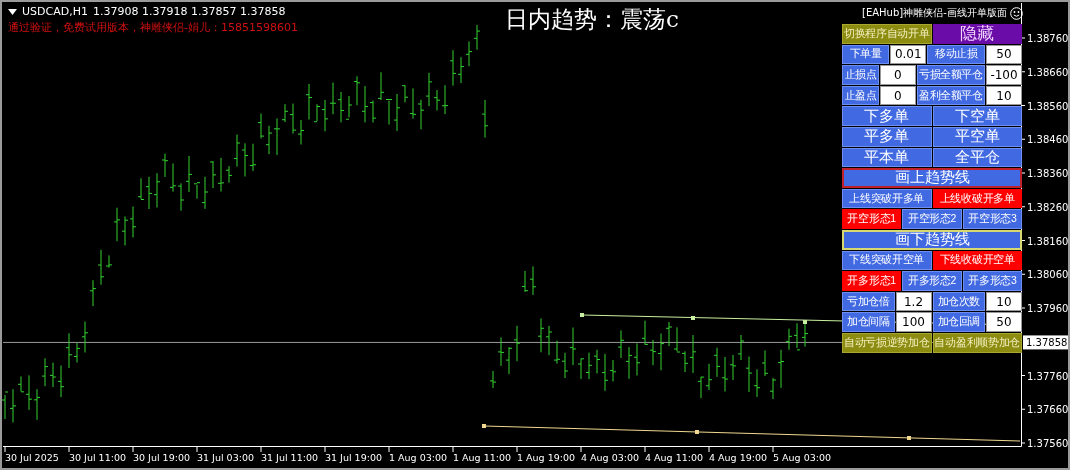 Image resolution: width=1070 pixels, height=470 pixels. I want to click on input-field: -100, so click(1004, 75).